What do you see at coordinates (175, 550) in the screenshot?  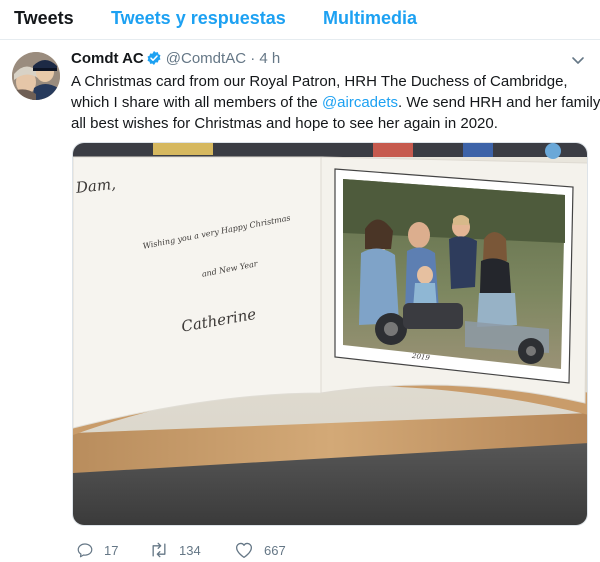 I see `retweet-button: 134` at bounding box center [175, 550].